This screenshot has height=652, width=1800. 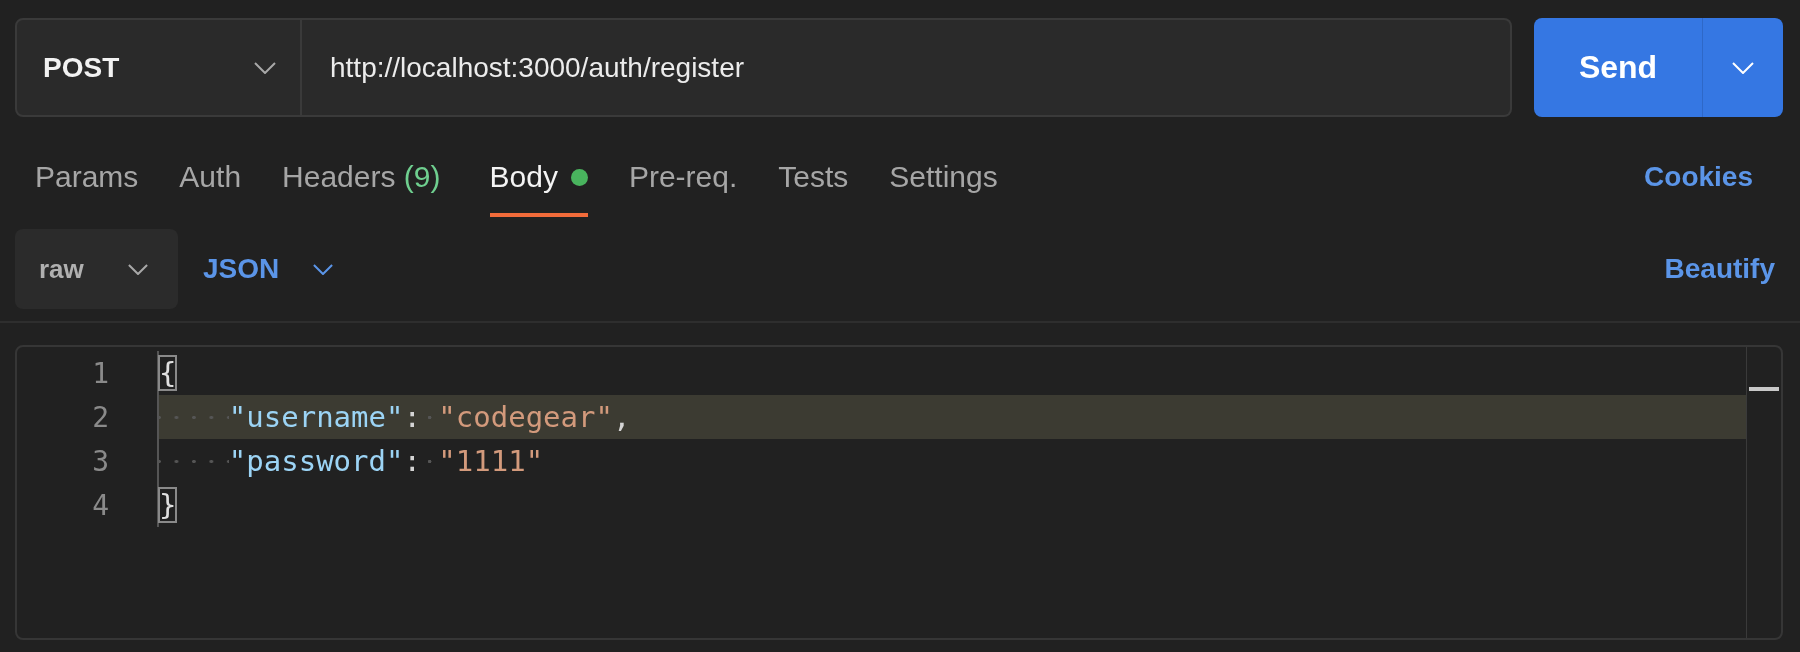 I want to click on request-tab: Pre-req., so click(x=683, y=167).